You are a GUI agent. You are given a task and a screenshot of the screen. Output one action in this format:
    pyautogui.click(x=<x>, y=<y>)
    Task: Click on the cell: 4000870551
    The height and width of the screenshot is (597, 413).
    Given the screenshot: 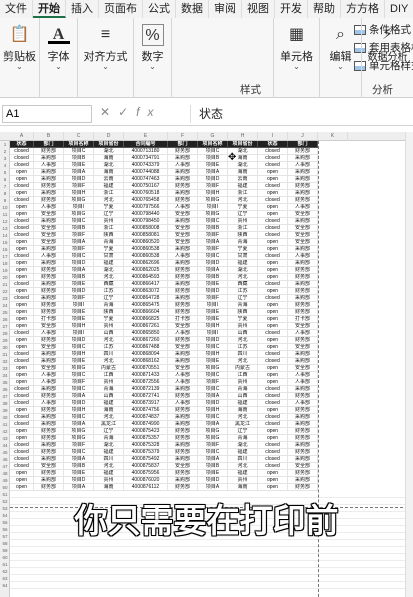 What is the action you would take?
    pyautogui.click(x=146, y=368)
    